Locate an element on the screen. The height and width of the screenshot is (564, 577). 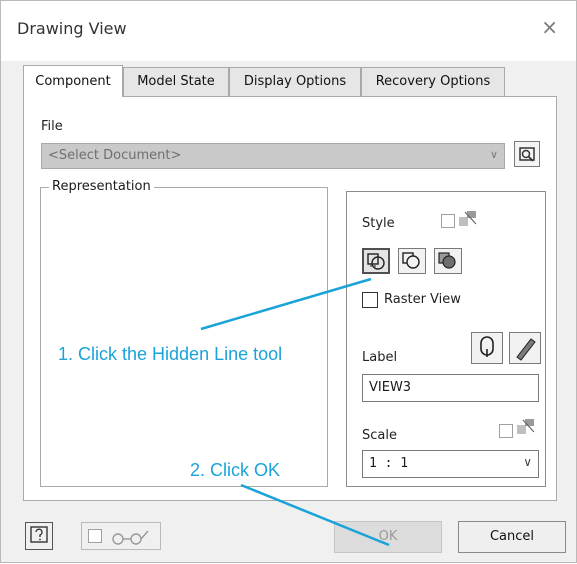
tab-model-state: Model State is located at coordinates (176, 82).